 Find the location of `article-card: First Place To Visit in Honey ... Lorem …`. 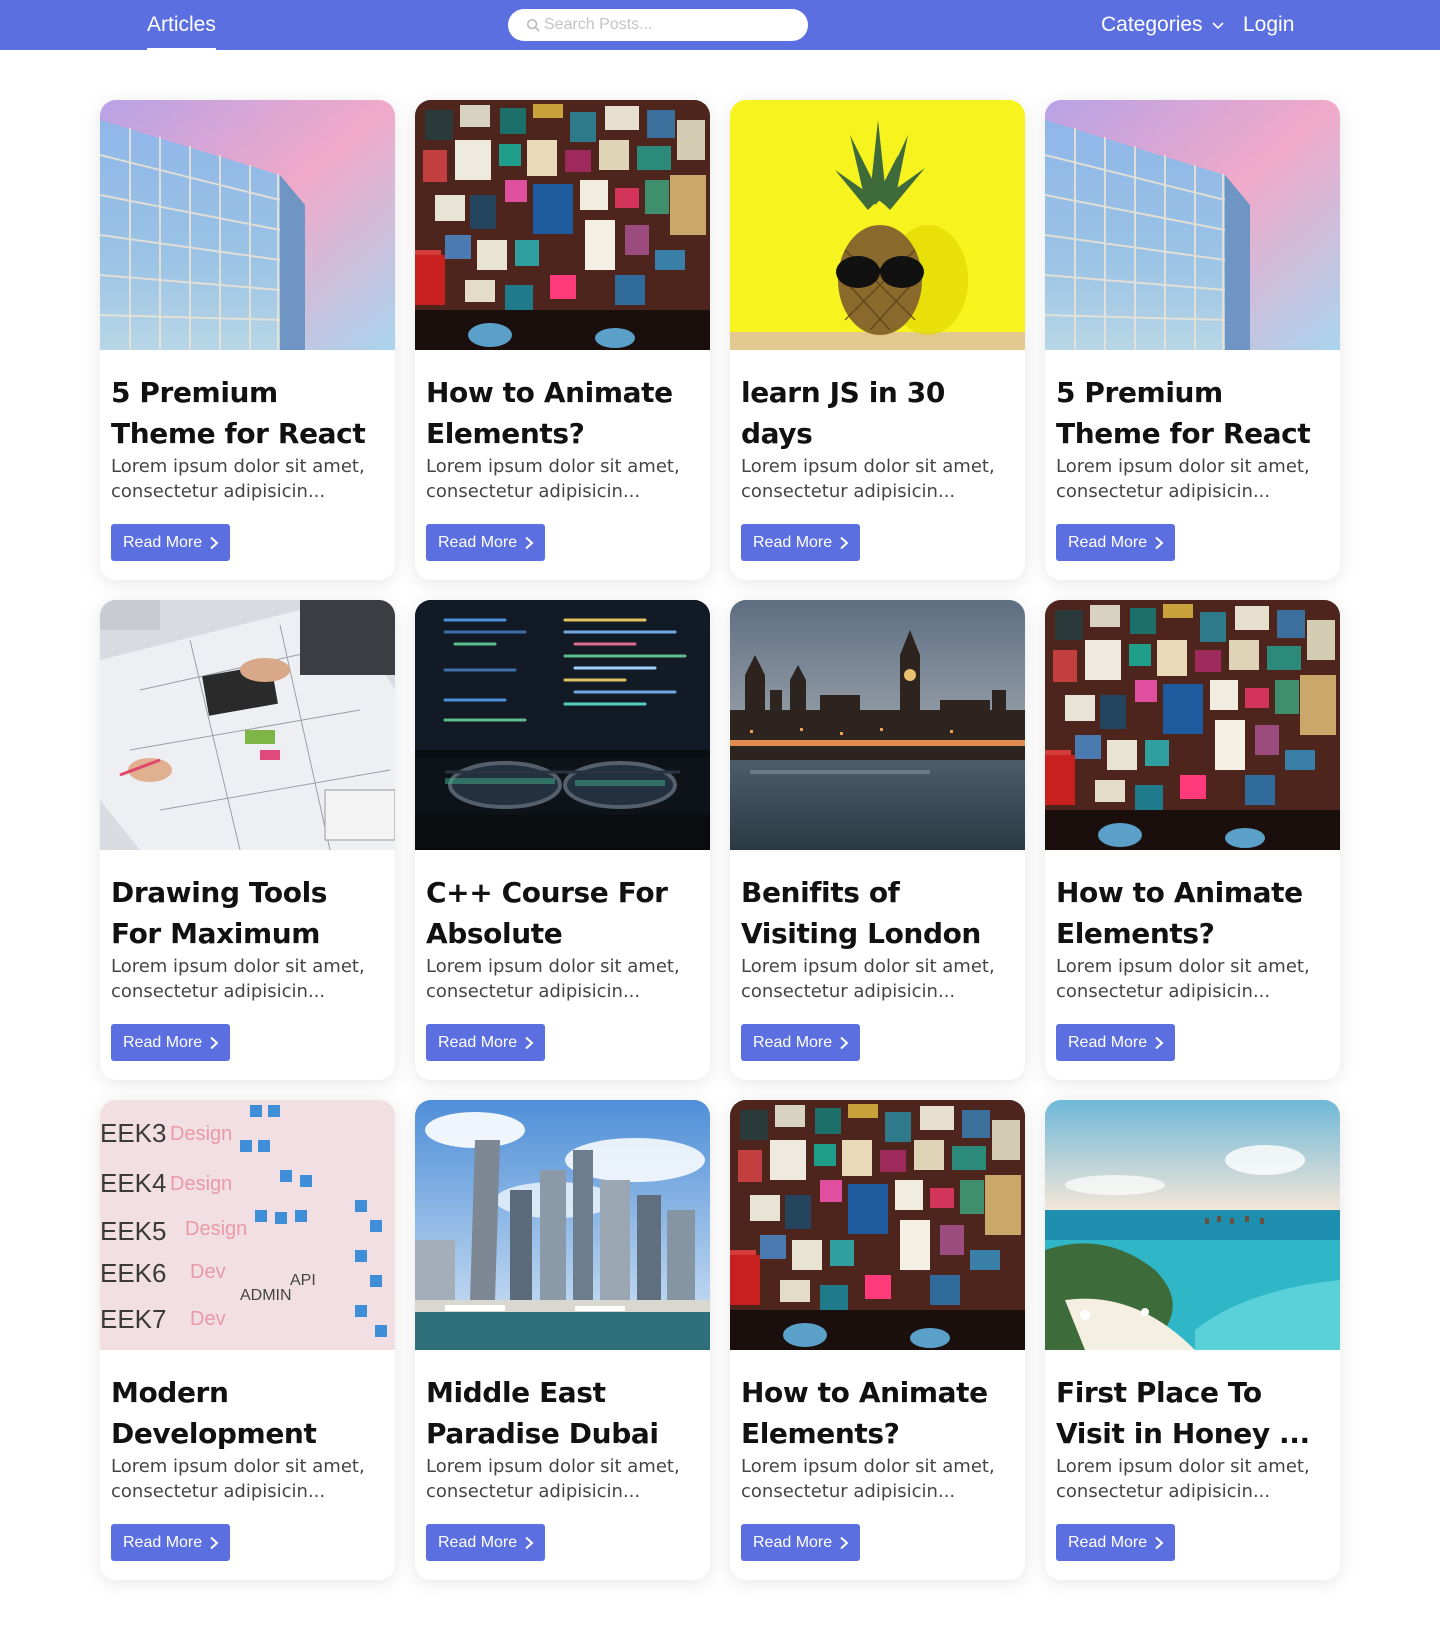

article-card: First Place To Visit in Honey ... Lorem … is located at coordinates (1192, 1340).